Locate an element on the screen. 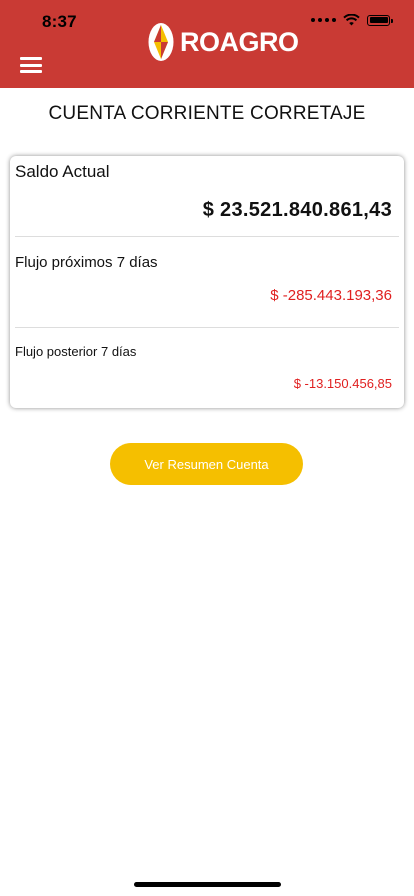 The width and height of the screenshot is (414, 896). home-indicator is located at coordinates (207, 884).